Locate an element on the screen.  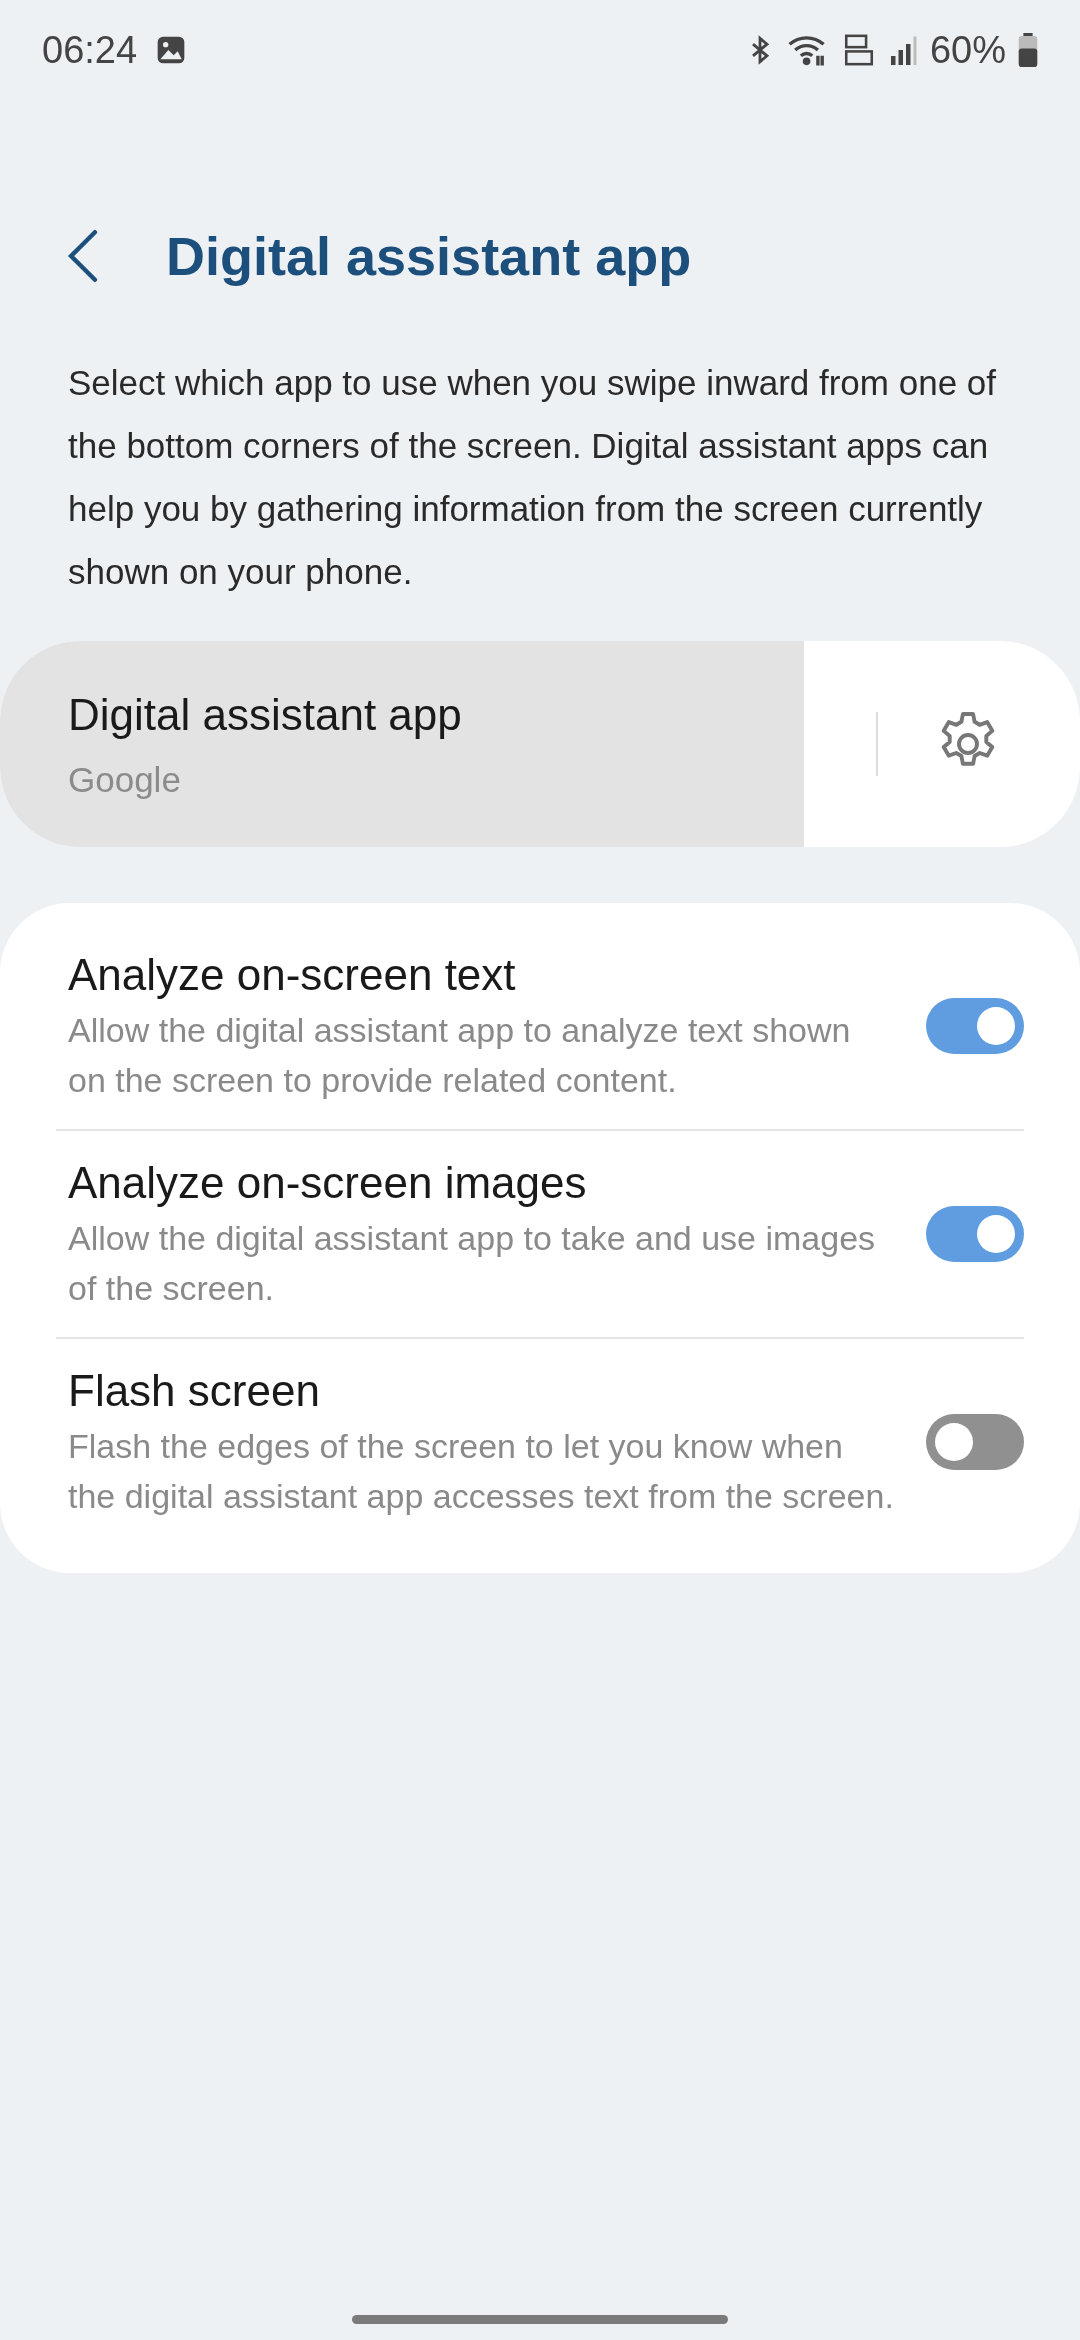
battery-icon is located at coordinates (1028, 50).